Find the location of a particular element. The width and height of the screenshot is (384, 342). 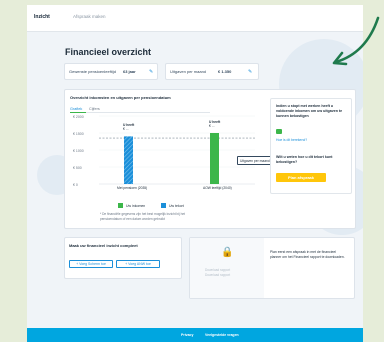

monthly-spending-card: Uitgaven per maand € 1.350 ✎ is located at coordinates (212, 71).